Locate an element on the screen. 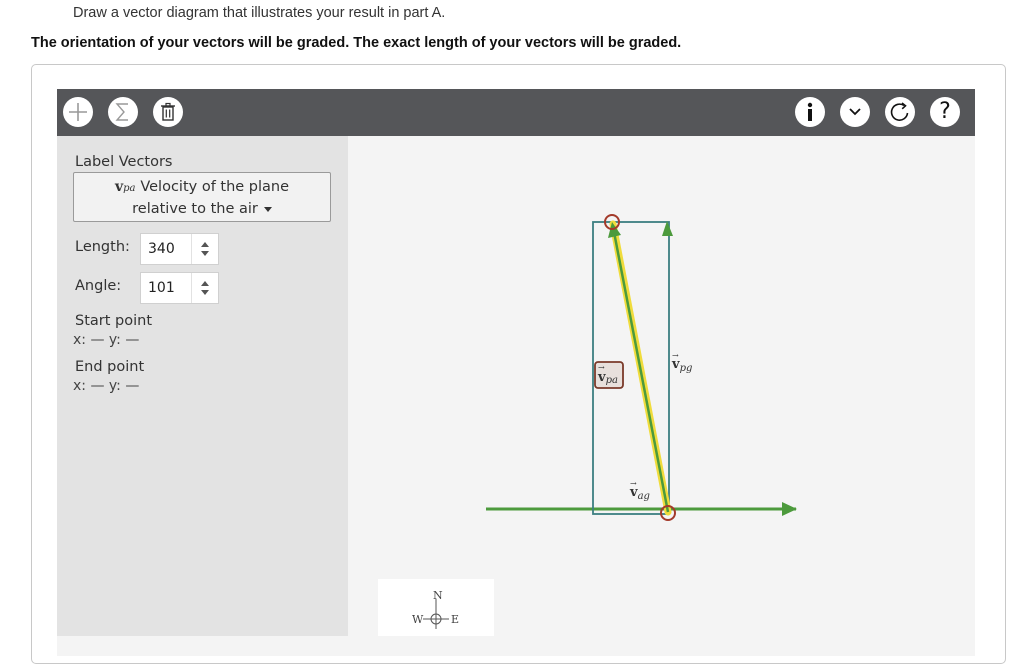  chevron-down-icon is located at coordinates (855, 112).